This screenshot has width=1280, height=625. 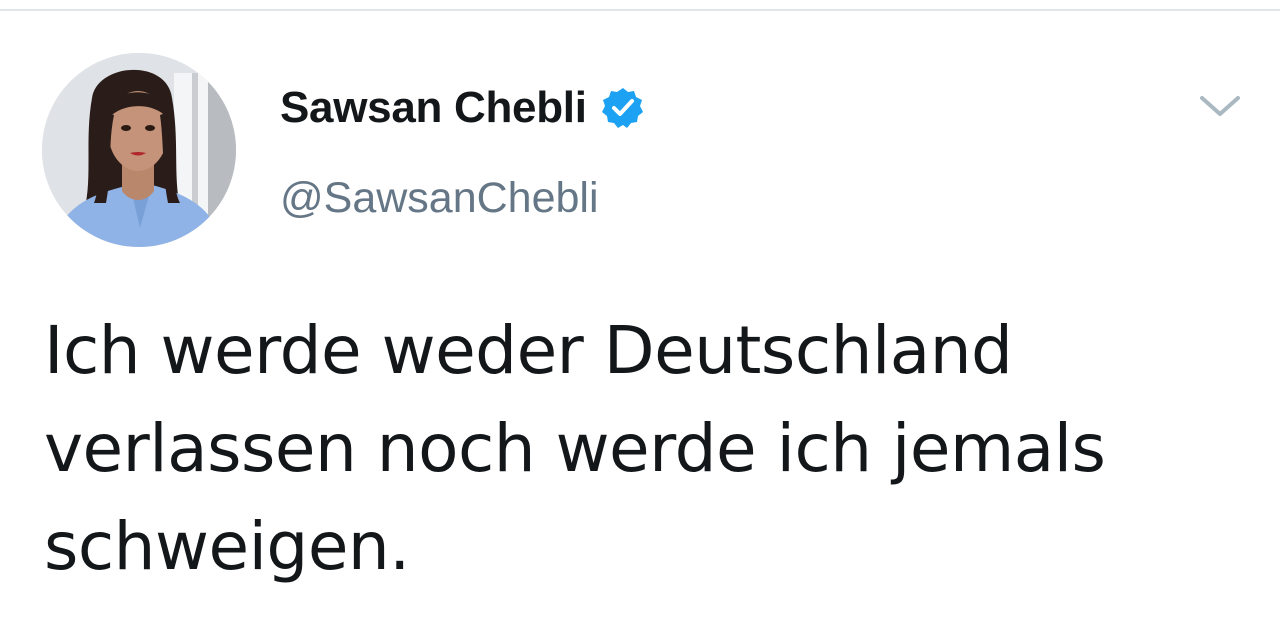 What do you see at coordinates (1220, 106) in the screenshot?
I see `chevron-down-icon` at bounding box center [1220, 106].